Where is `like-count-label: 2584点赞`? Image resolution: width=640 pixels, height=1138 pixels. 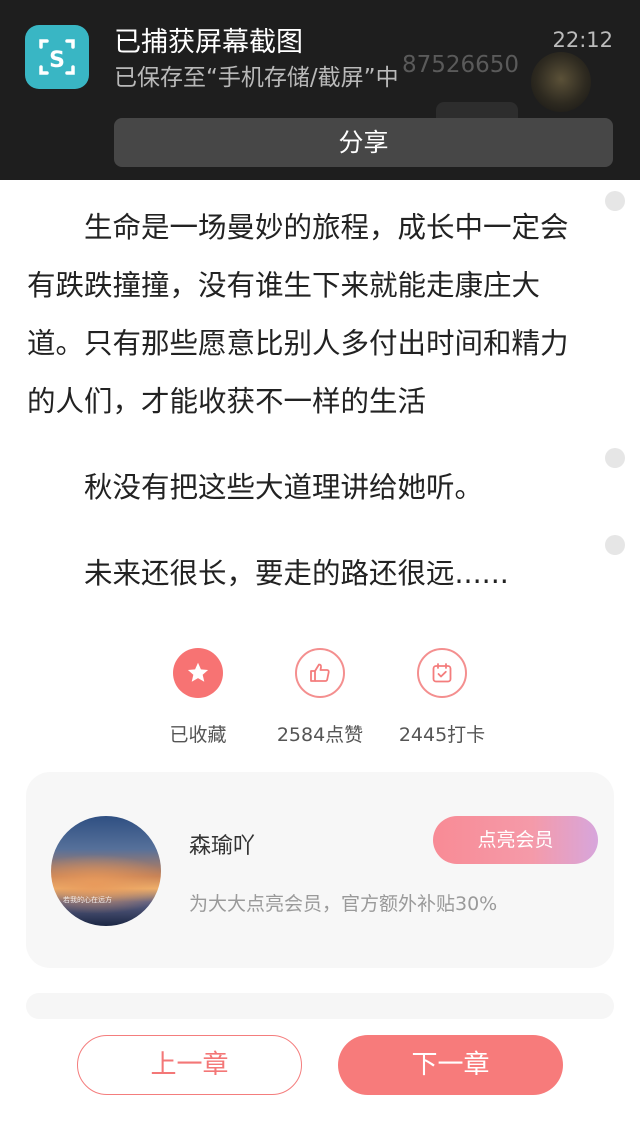 like-count-label: 2584点赞 is located at coordinates (320, 735).